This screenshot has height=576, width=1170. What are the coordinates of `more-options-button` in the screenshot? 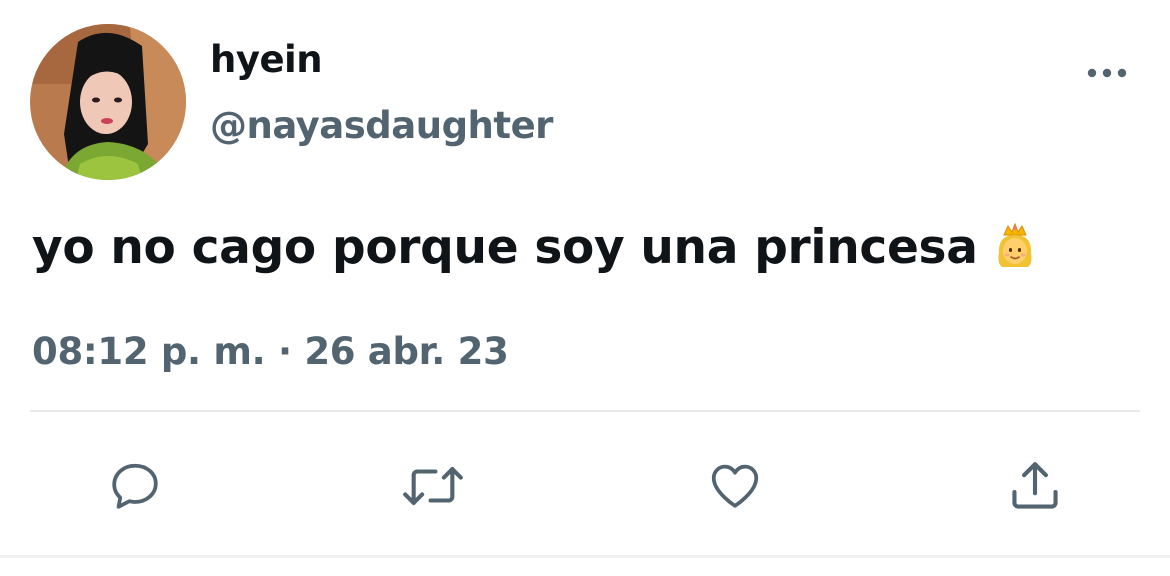 It's located at (1107, 73).